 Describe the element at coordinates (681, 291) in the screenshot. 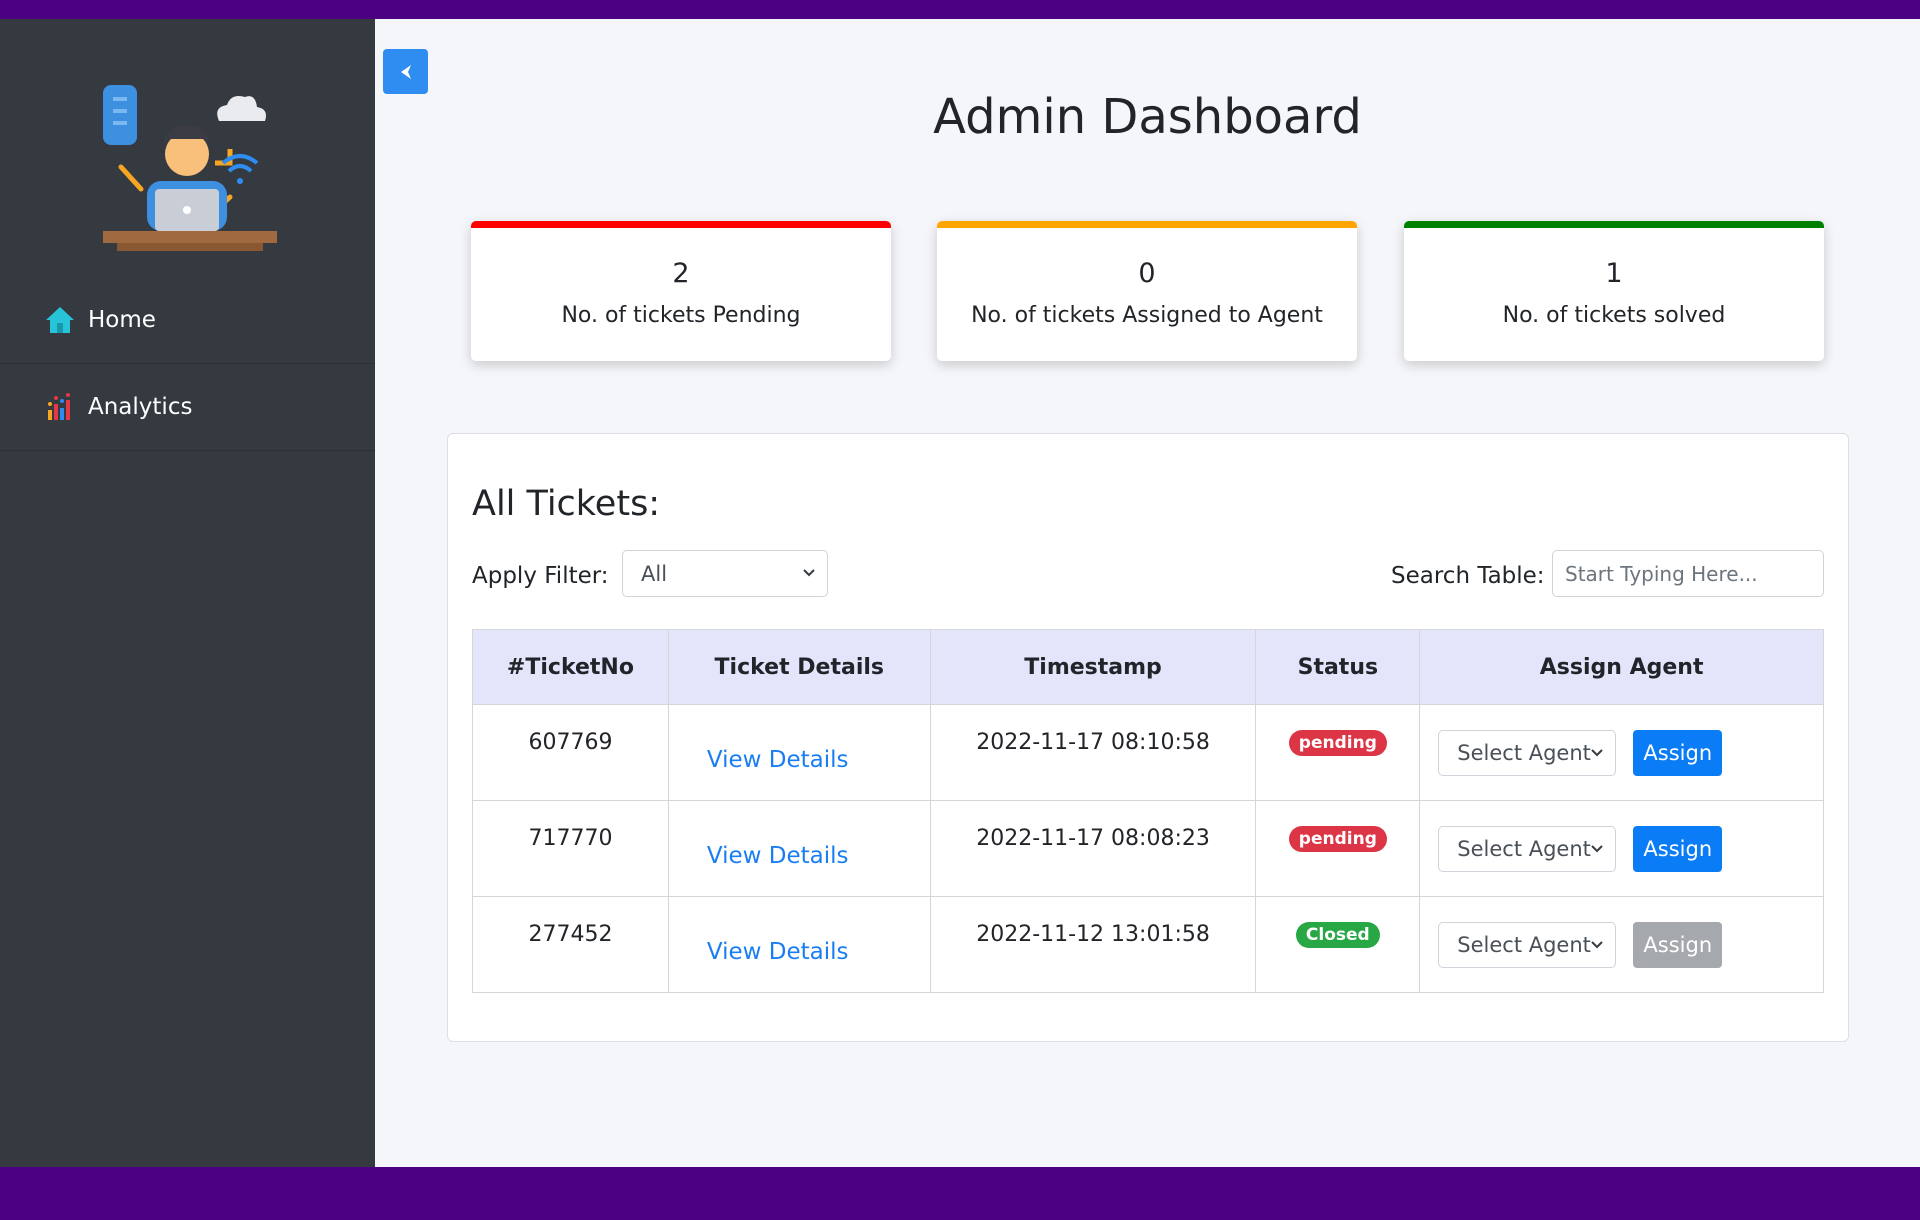

I see `stat-card-pending: 2 No. of tickets Pending` at that location.